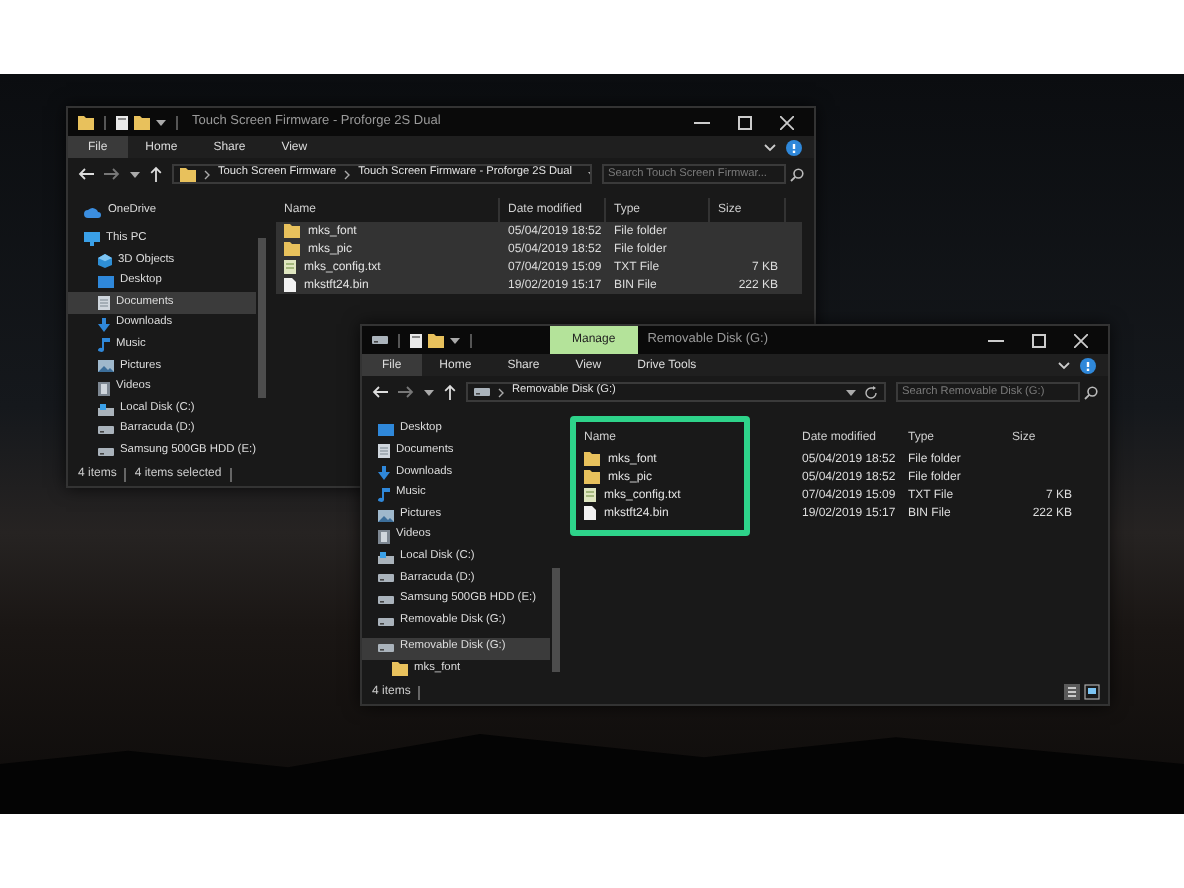 The height and width of the screenshot is (888, 1184). I want to click on cube-icon, so click(105, 260).